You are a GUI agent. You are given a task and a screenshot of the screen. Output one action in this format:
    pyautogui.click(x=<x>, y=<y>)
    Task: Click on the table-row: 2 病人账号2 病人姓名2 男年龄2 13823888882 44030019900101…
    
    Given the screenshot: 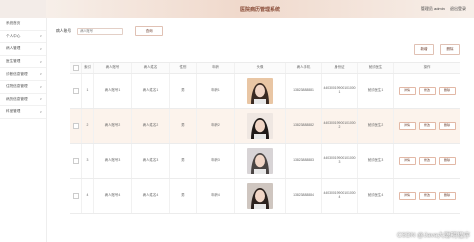 What is the action you would take?
    pyautogui.click(x=265, y=126)
    